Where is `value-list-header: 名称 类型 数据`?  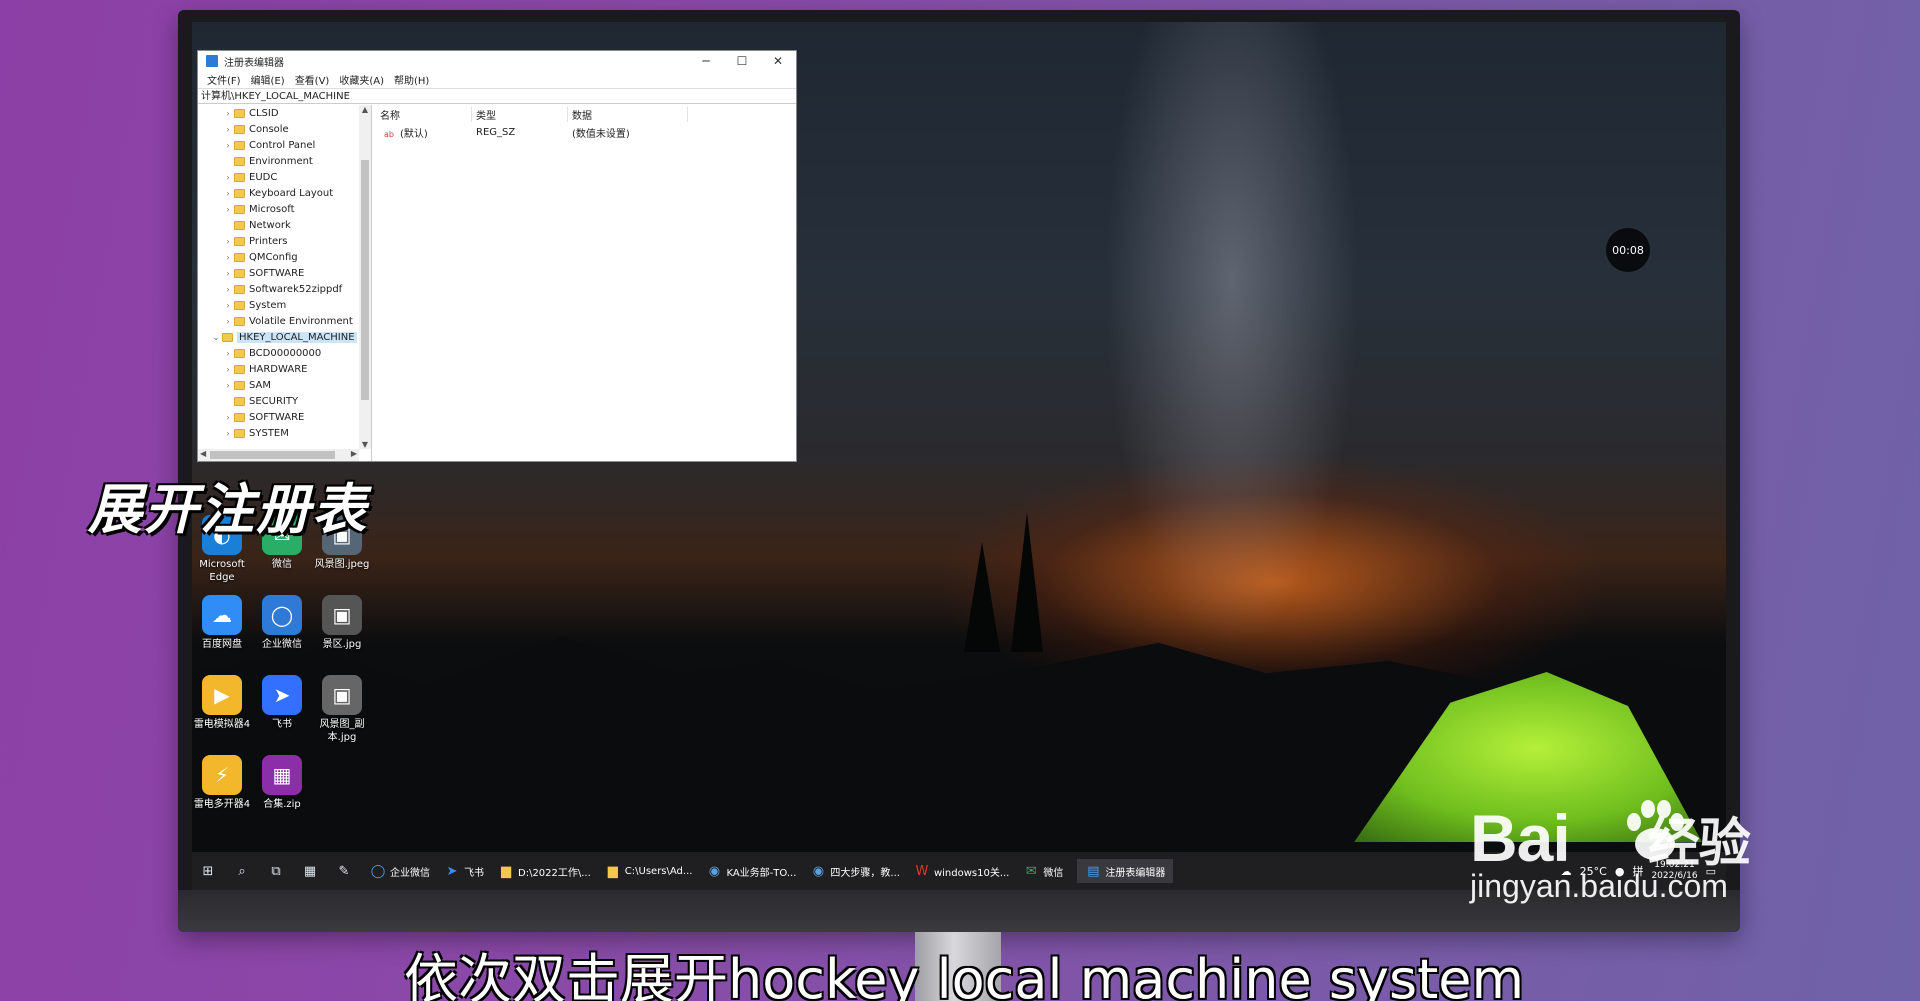
value-list-header: 名称 类型 数据 is located at coordinates (586, 114).